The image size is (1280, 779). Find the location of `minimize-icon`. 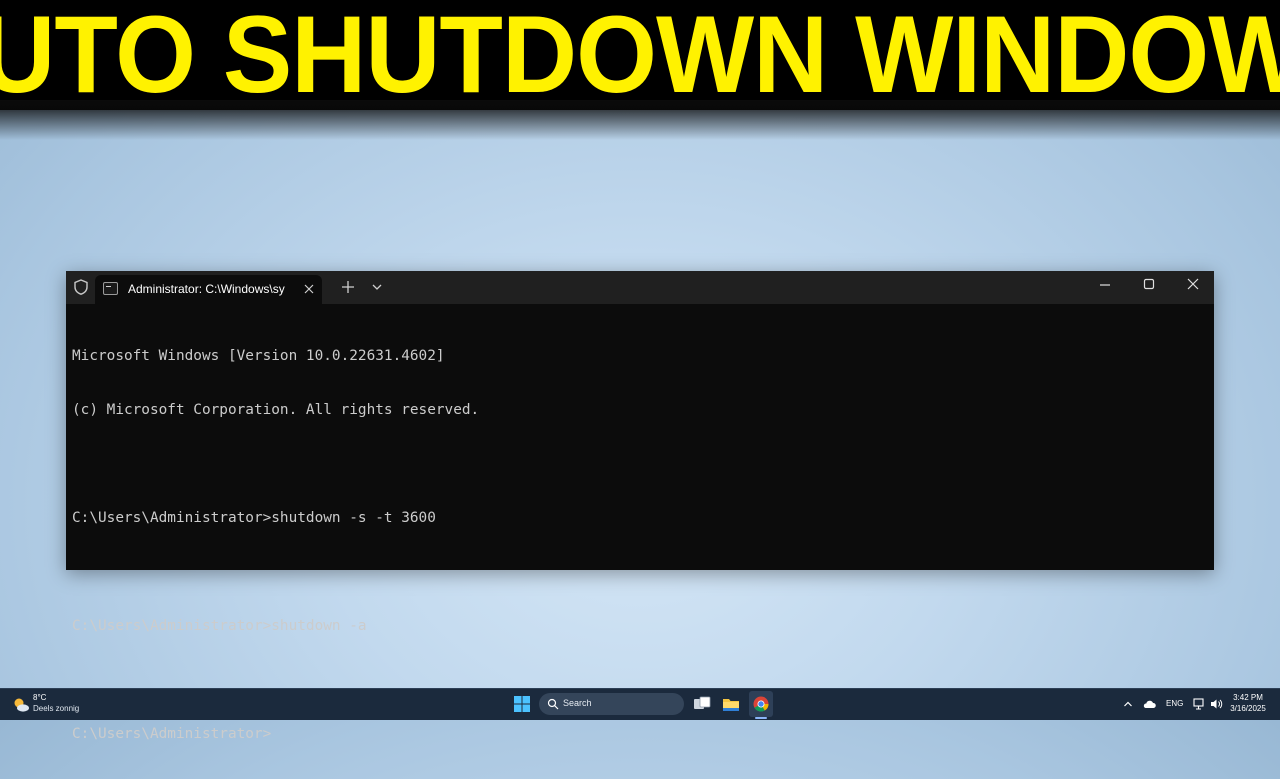

minimize-icon is located at coordinates (1105, 285).